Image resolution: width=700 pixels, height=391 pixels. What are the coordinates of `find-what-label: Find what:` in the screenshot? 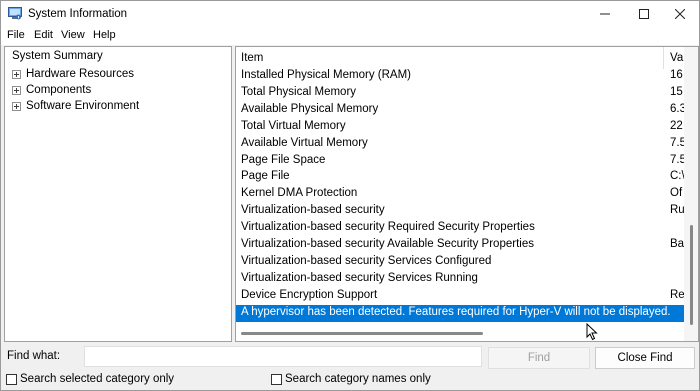 It's located at (34, 356).